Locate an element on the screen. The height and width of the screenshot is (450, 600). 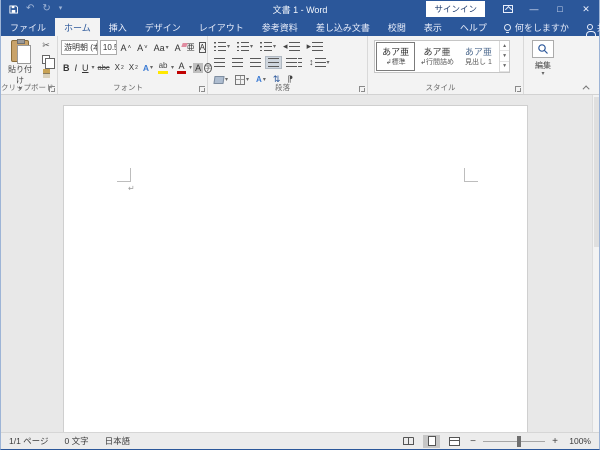
zoom-slider-thumb is located at coordinates (519, 441).